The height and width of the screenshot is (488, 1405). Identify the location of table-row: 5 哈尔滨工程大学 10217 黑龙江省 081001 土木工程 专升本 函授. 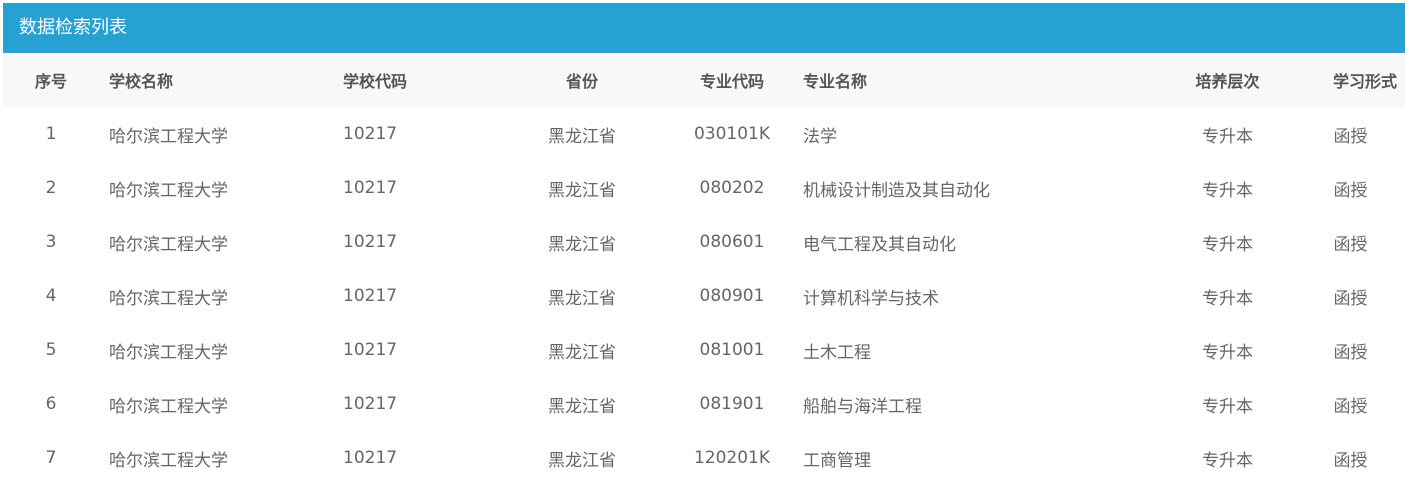
(704, 350).